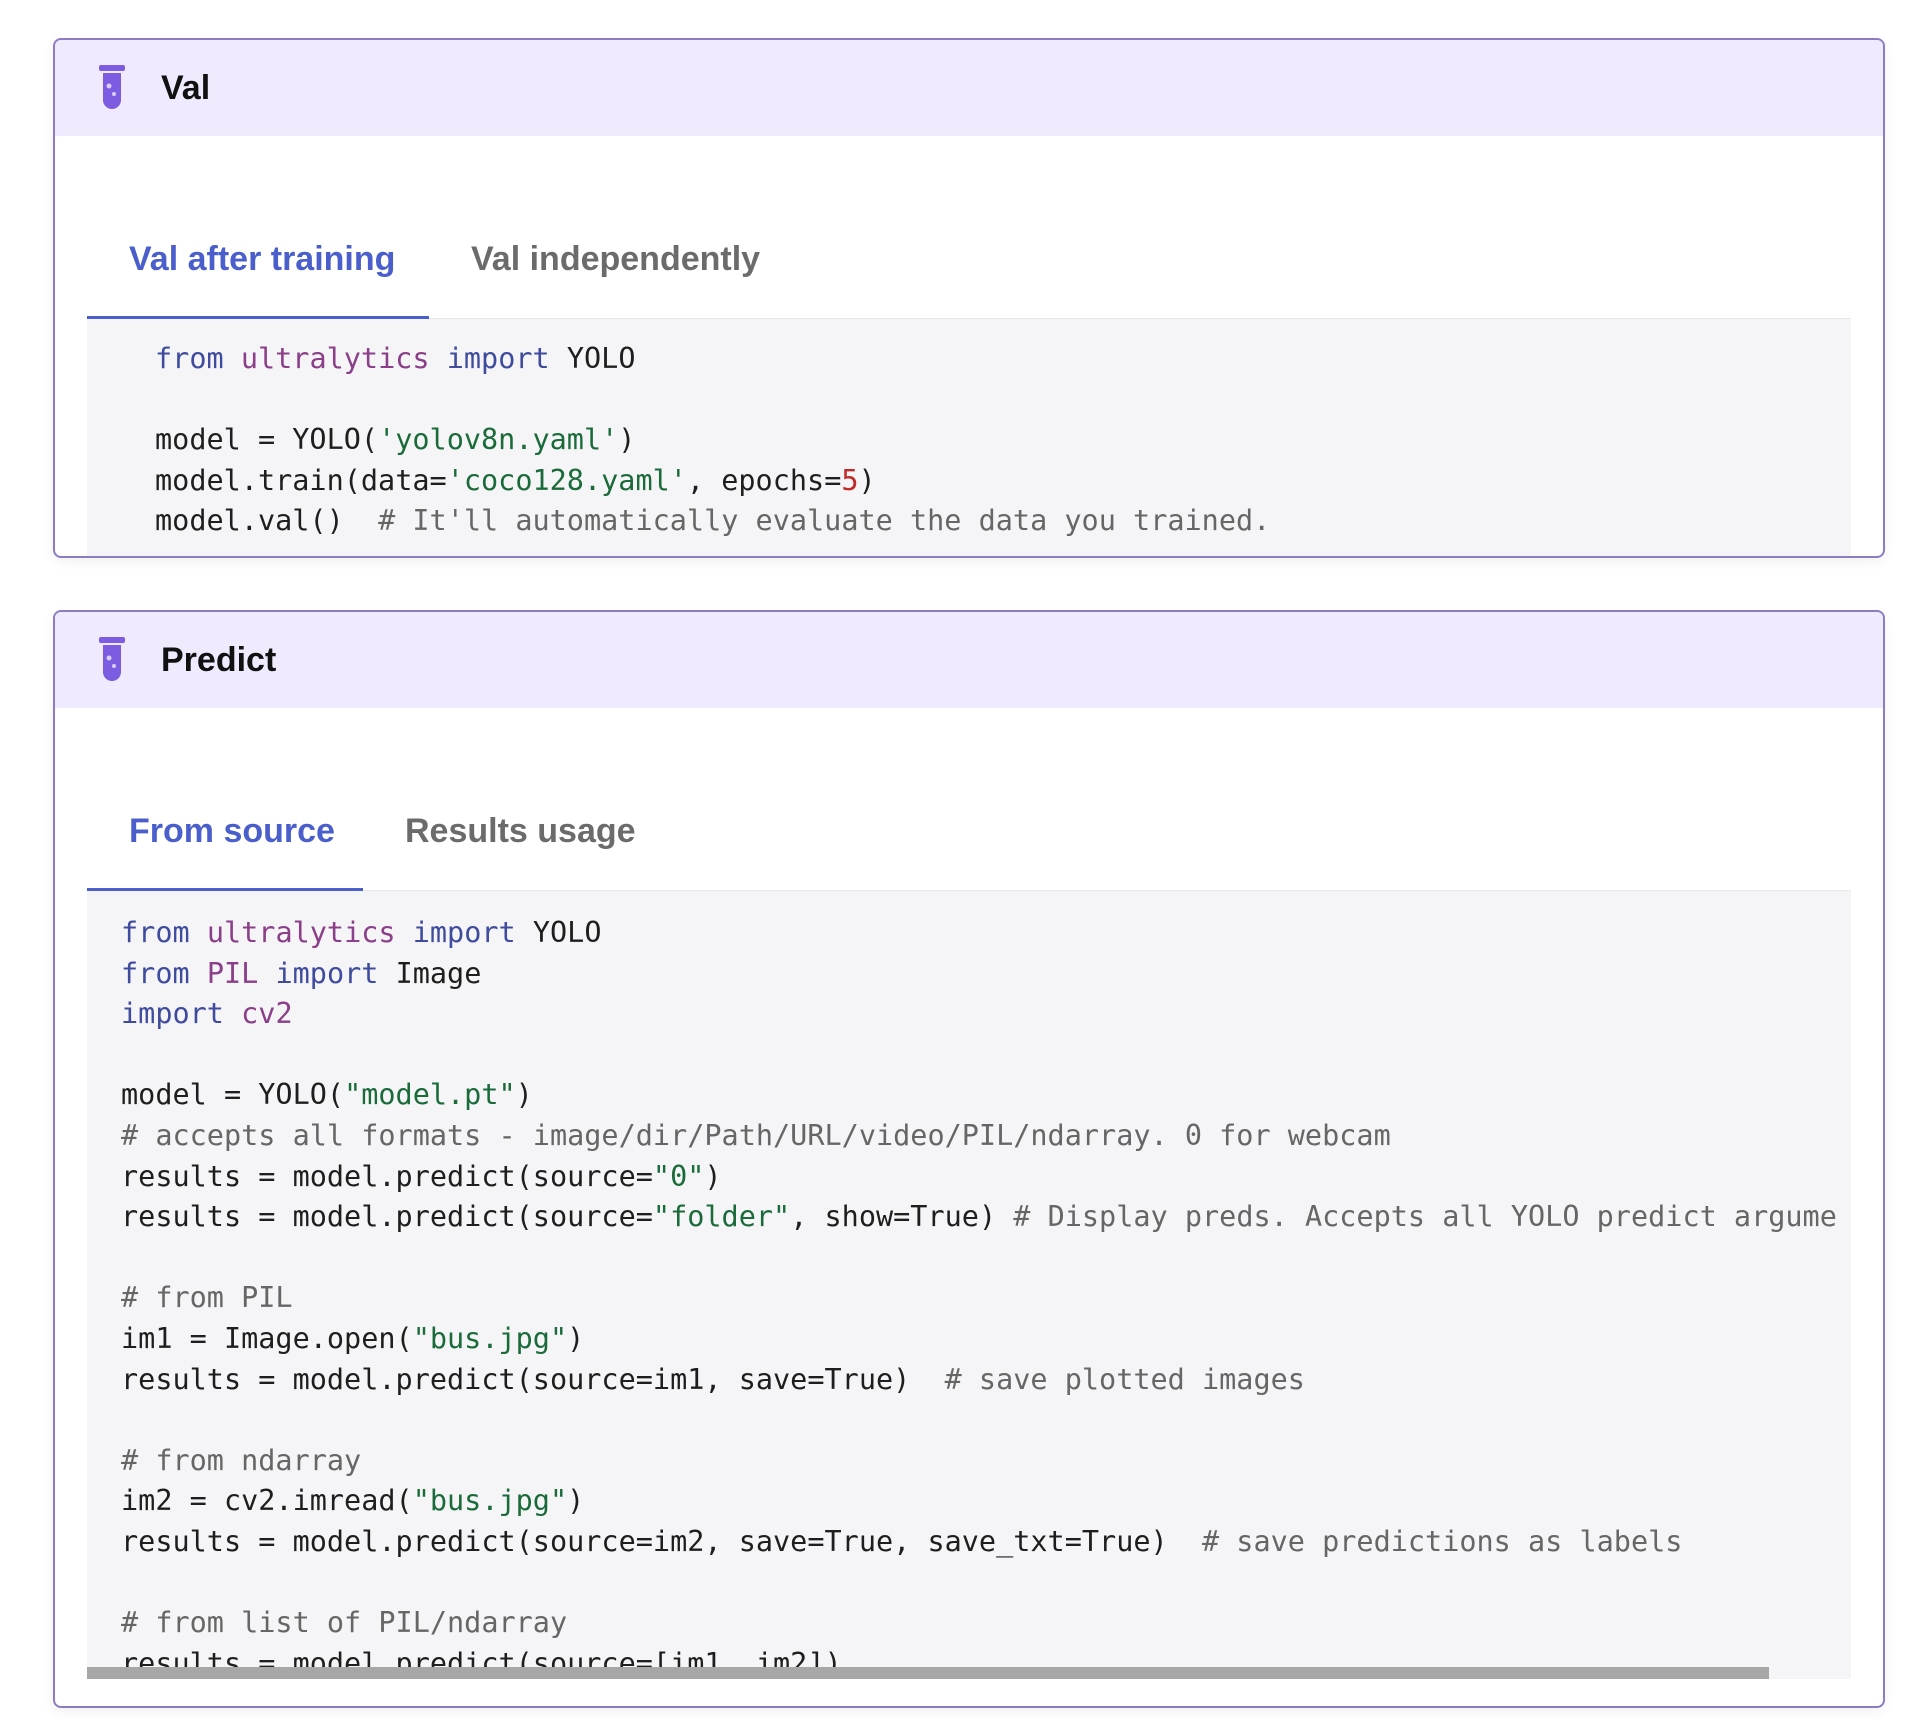  What do you see at coordinates (225, 831) in the screenshot?
I see `tab-from-source: From source` at bounding box center [225, 831].